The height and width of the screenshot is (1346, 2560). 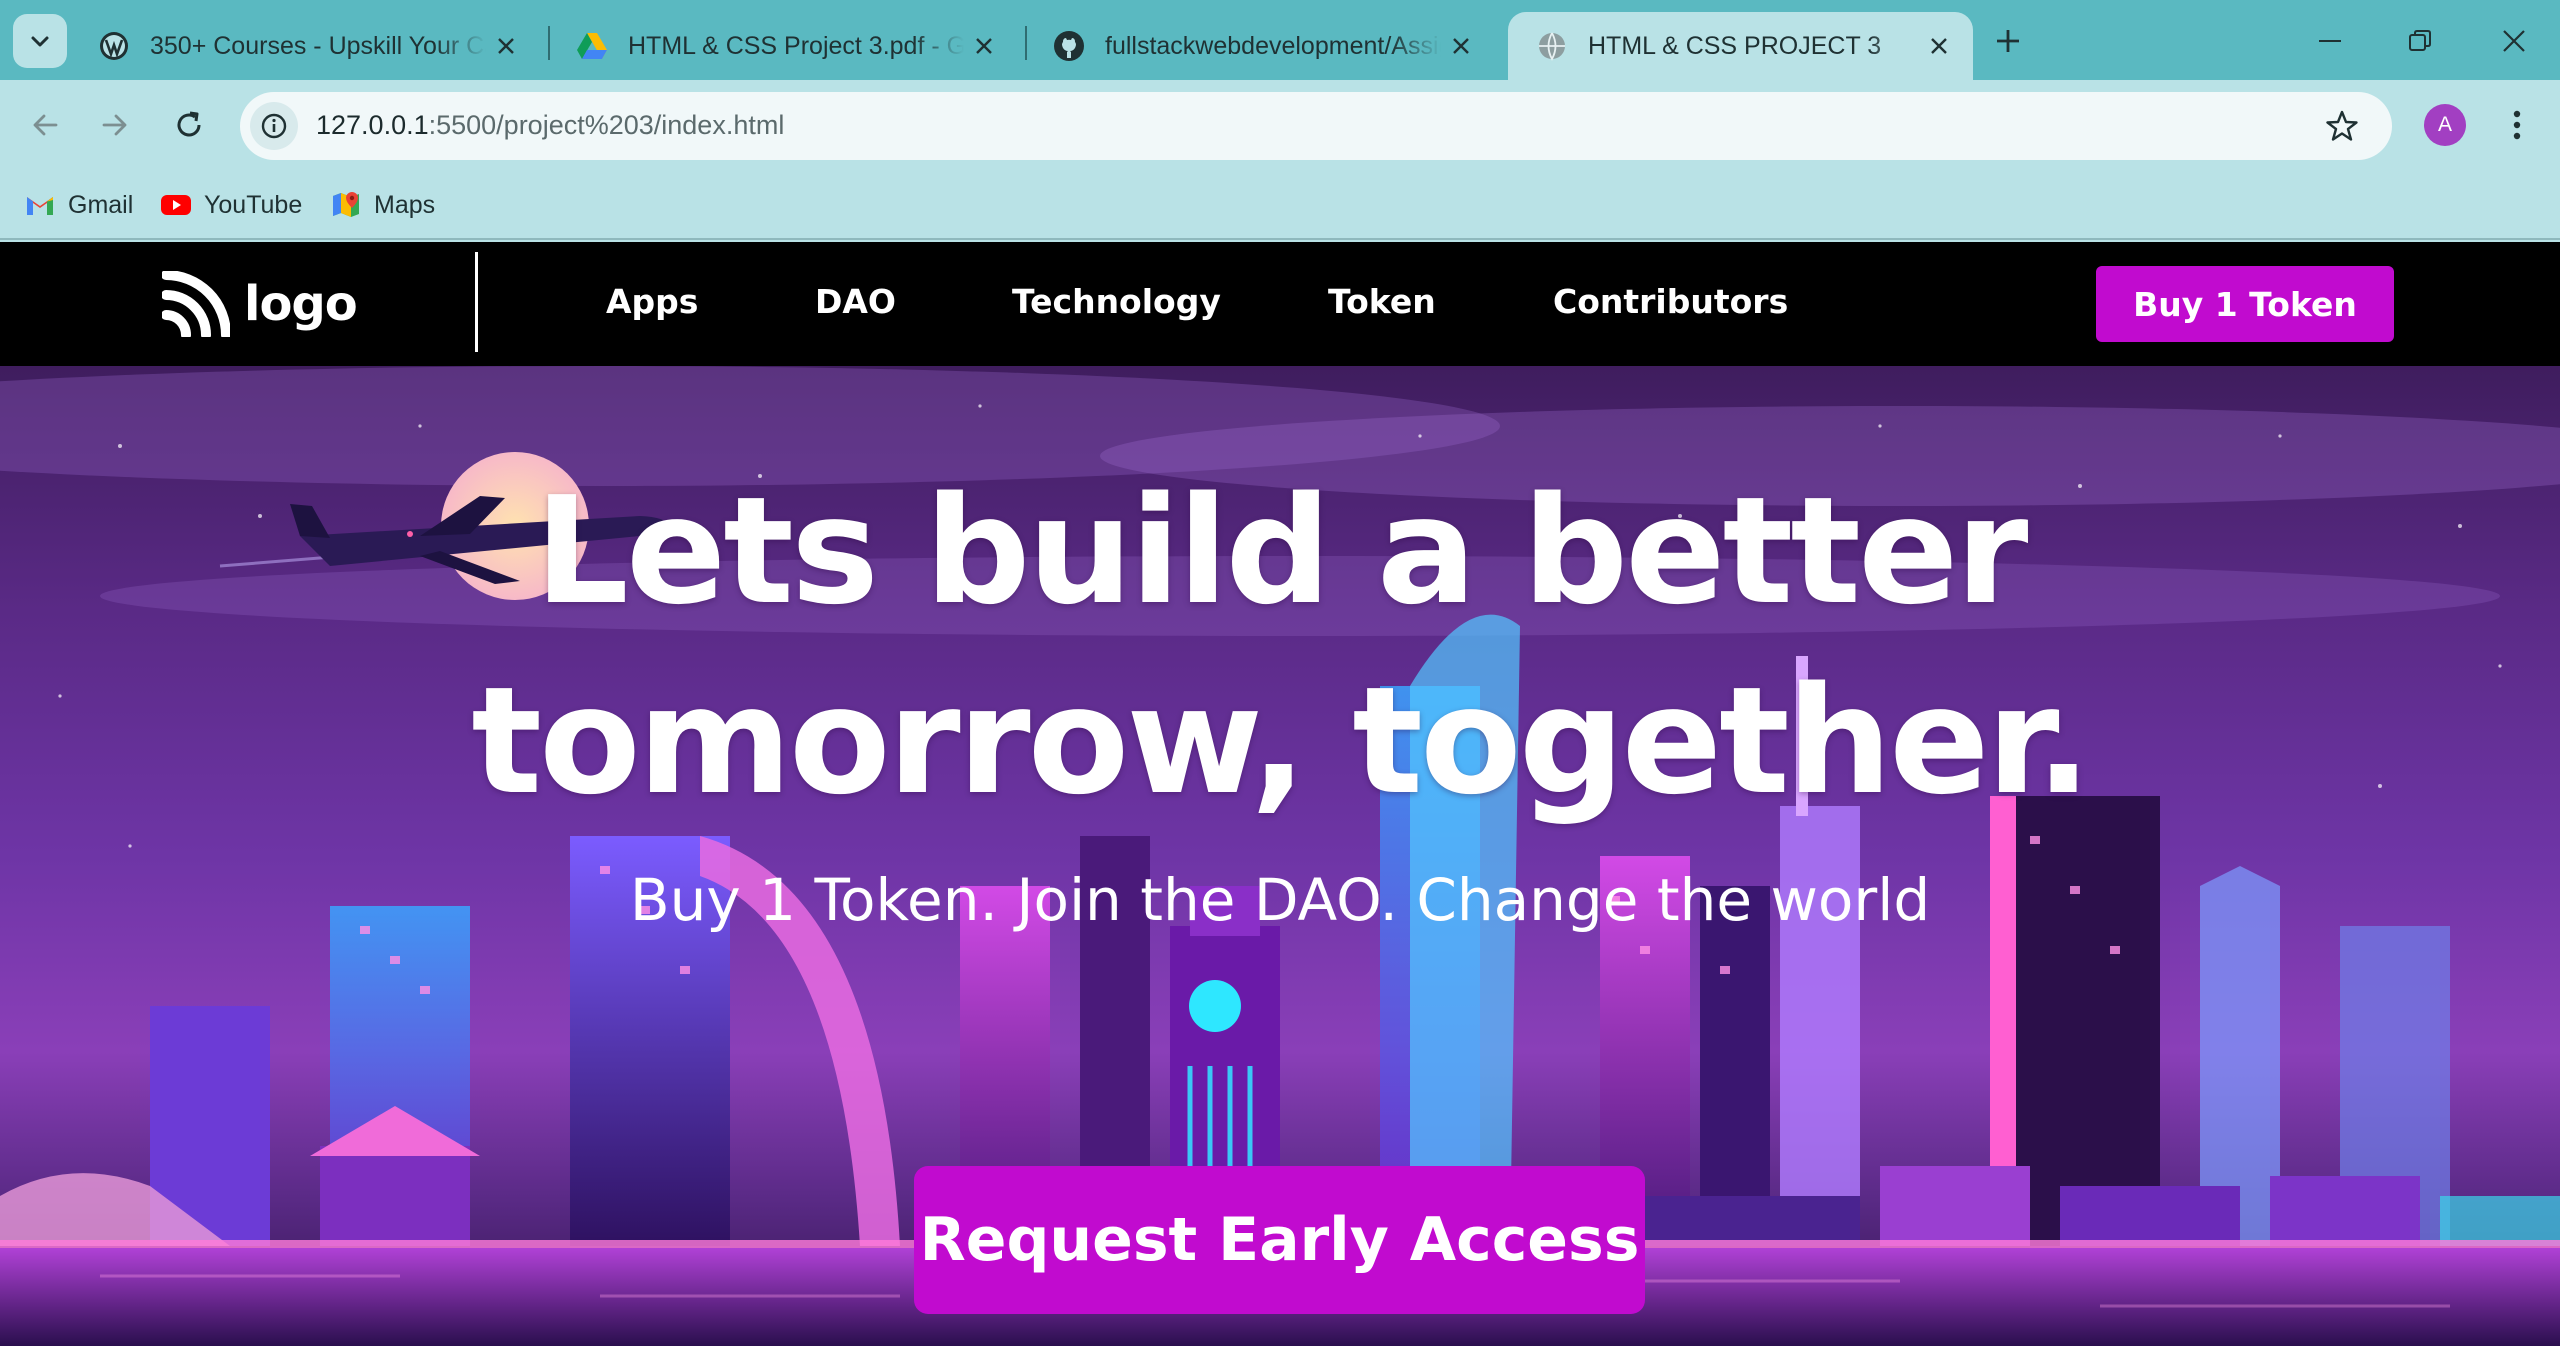 I want to click on minimize-icon, so click(x=2330, y=41).